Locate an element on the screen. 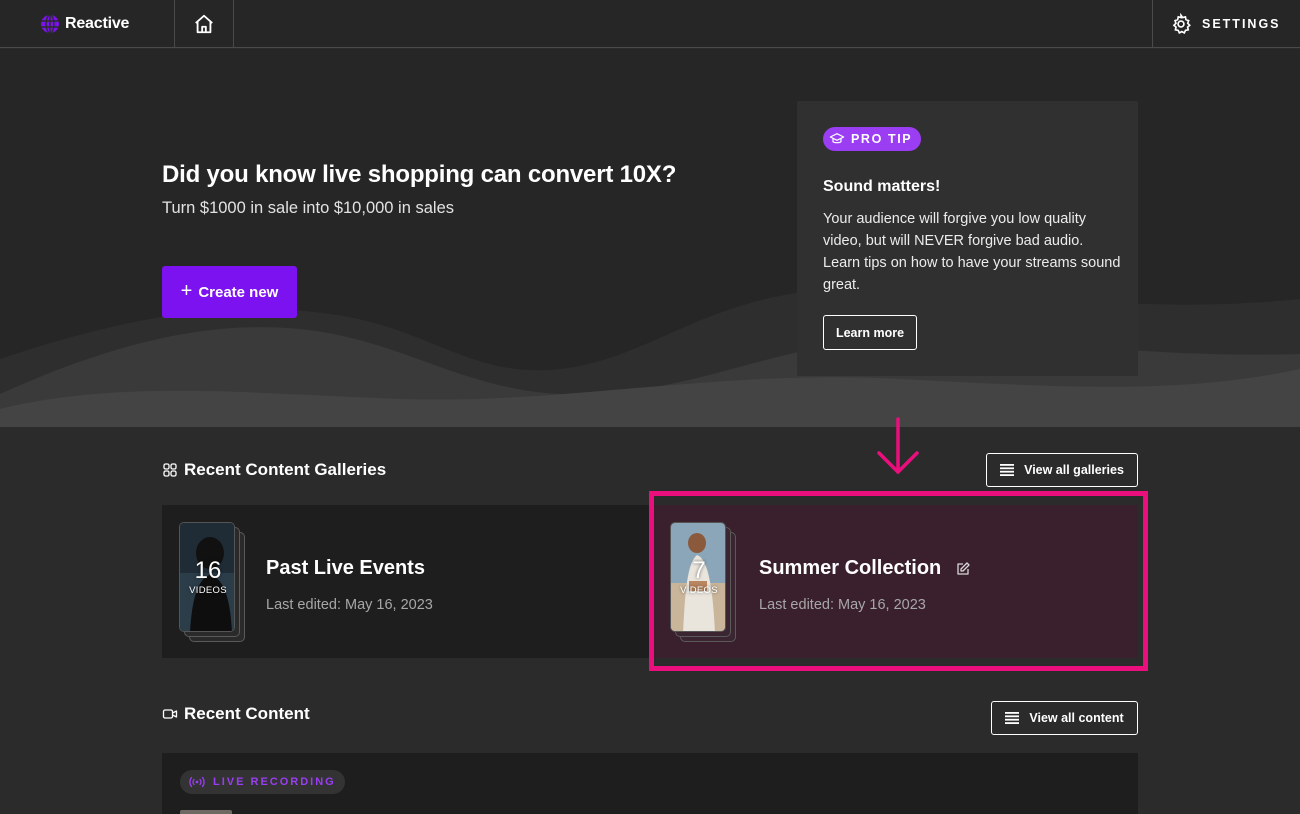 This screenshot has height=814, width=1300. broadcast-icon is located at coordinates (197, 782).